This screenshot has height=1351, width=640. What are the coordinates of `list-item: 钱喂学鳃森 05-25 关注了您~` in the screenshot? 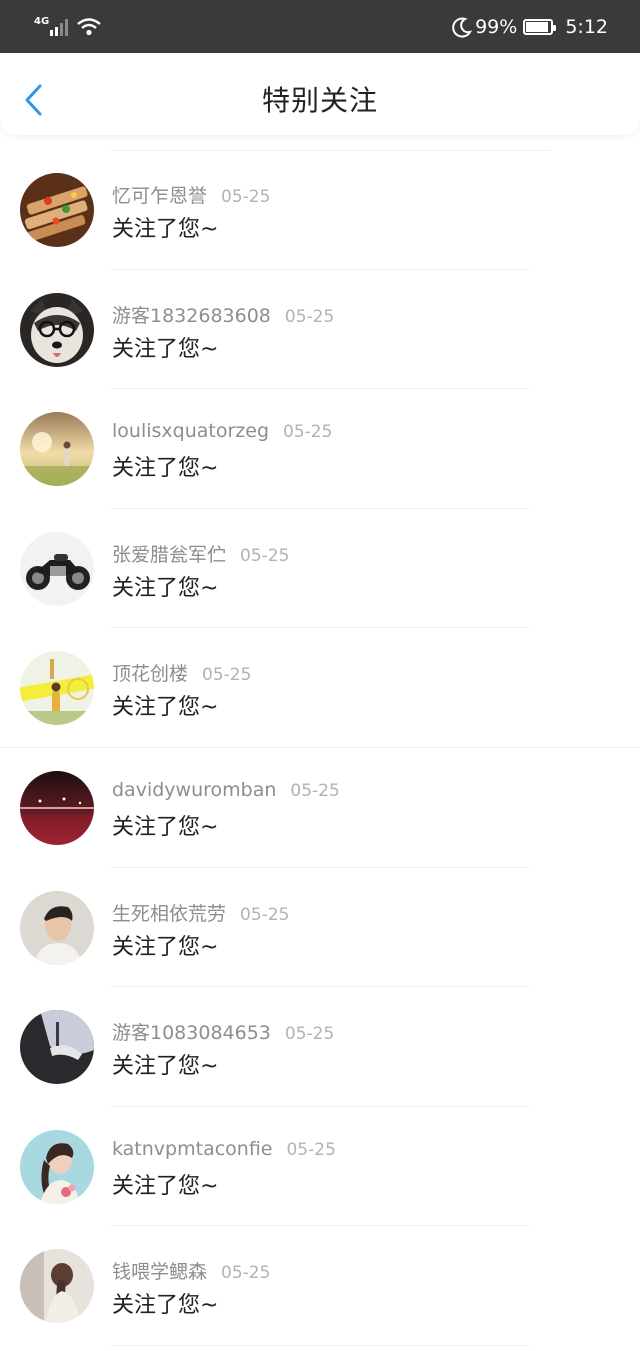 It's located at (320, 1286).